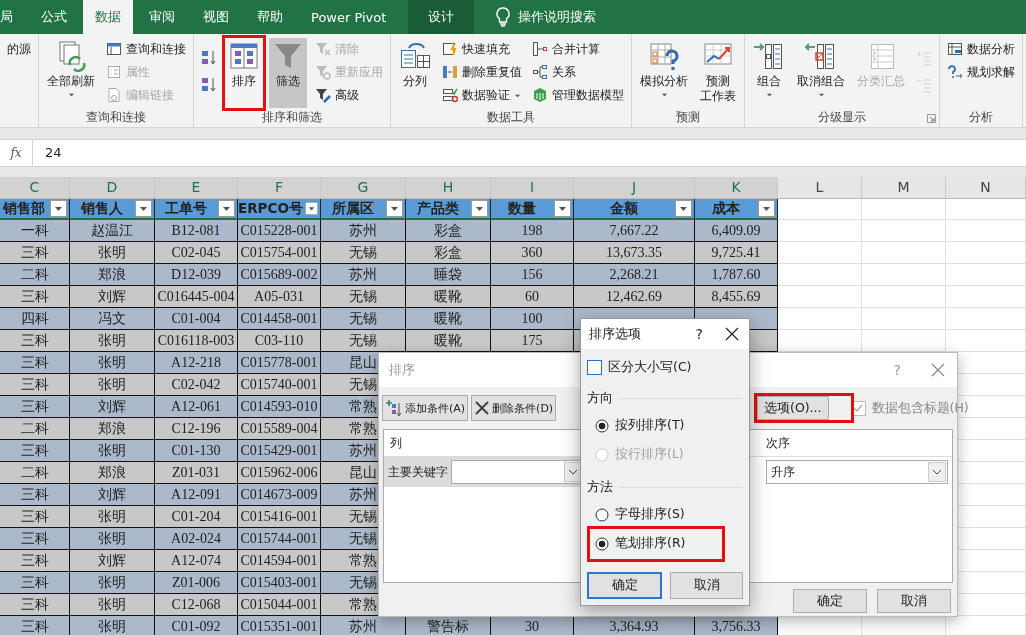 The height and width of the screenshot is (635, 1026). What do you see at coordinates (718, 73) in the screenshot?
I see `ribbon-button: 预测 工作表` at bounding box center [718, 73].